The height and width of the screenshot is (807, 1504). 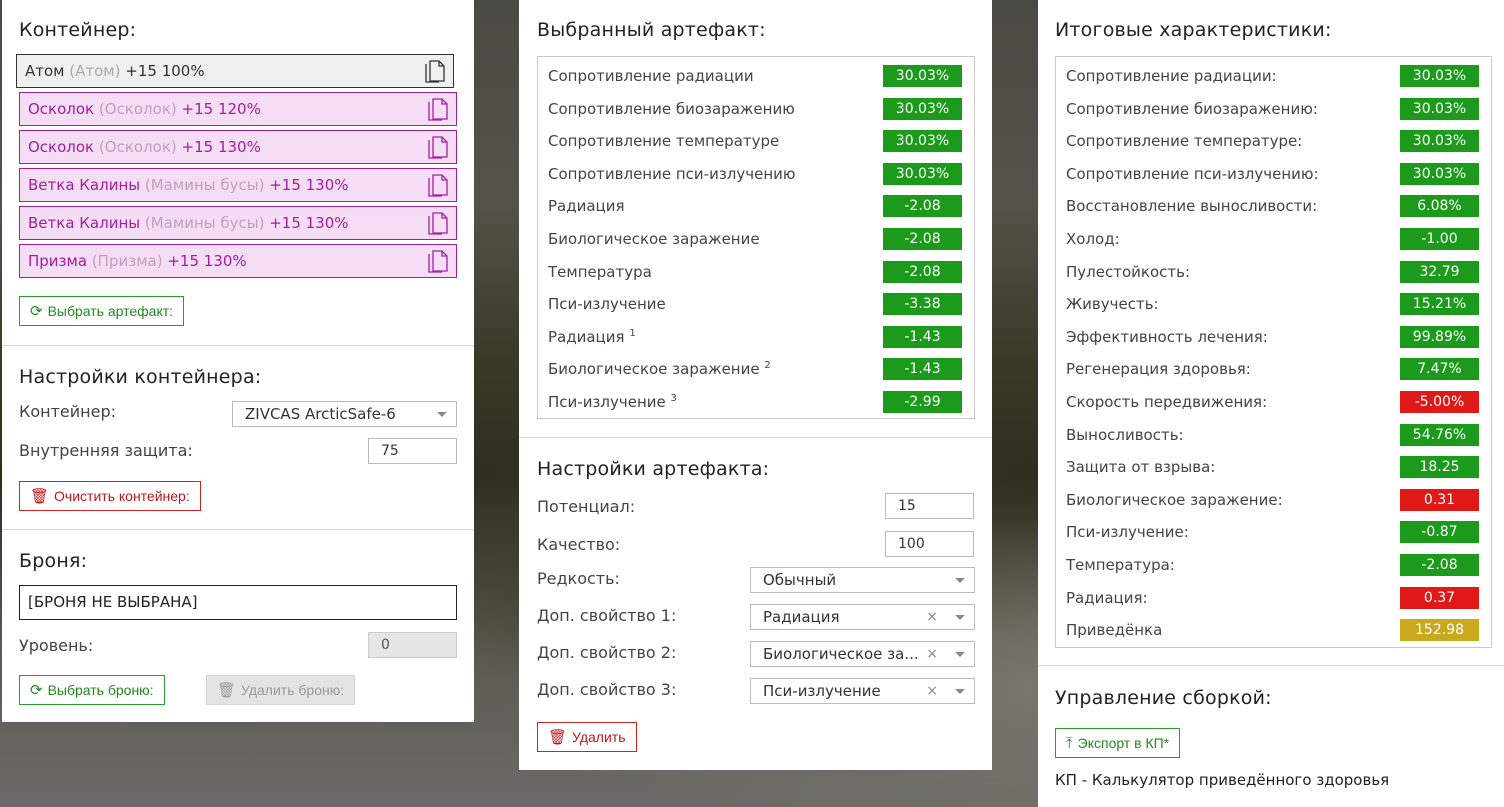 I want to click on export-button: ⤒ Экспорт в КП*, so click(x=1118, y=743).